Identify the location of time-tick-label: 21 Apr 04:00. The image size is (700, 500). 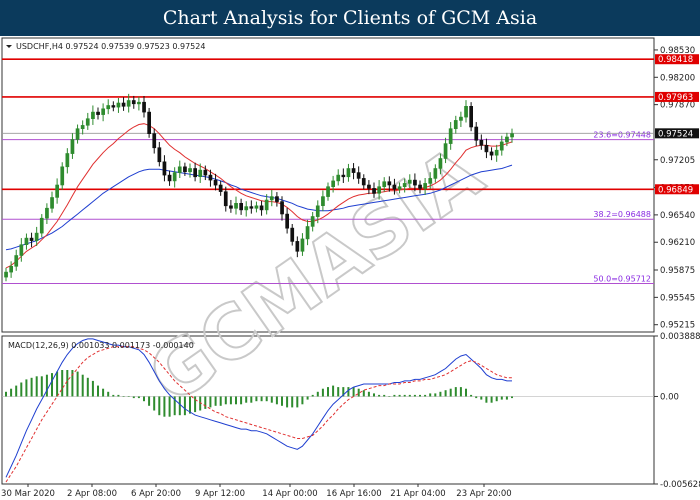
(417, 494).